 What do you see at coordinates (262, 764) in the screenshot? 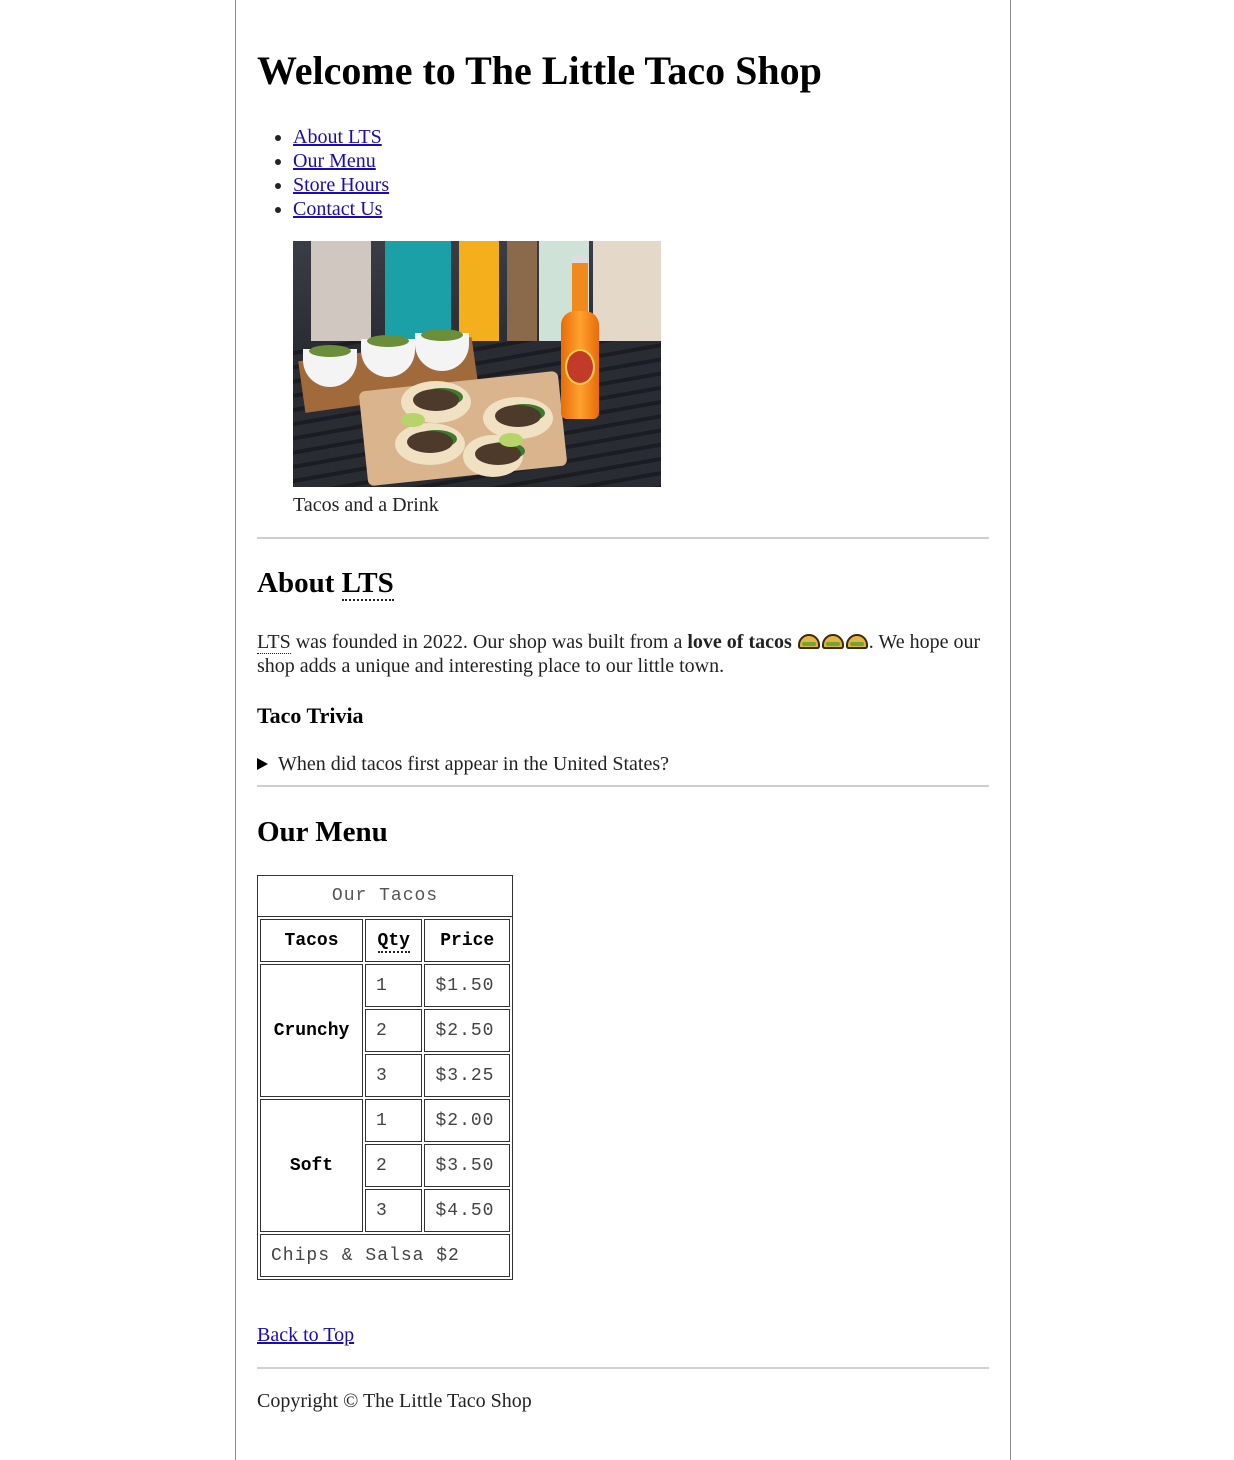
I see `disclosure-triangle-icon` at bounding box center [262, 764].